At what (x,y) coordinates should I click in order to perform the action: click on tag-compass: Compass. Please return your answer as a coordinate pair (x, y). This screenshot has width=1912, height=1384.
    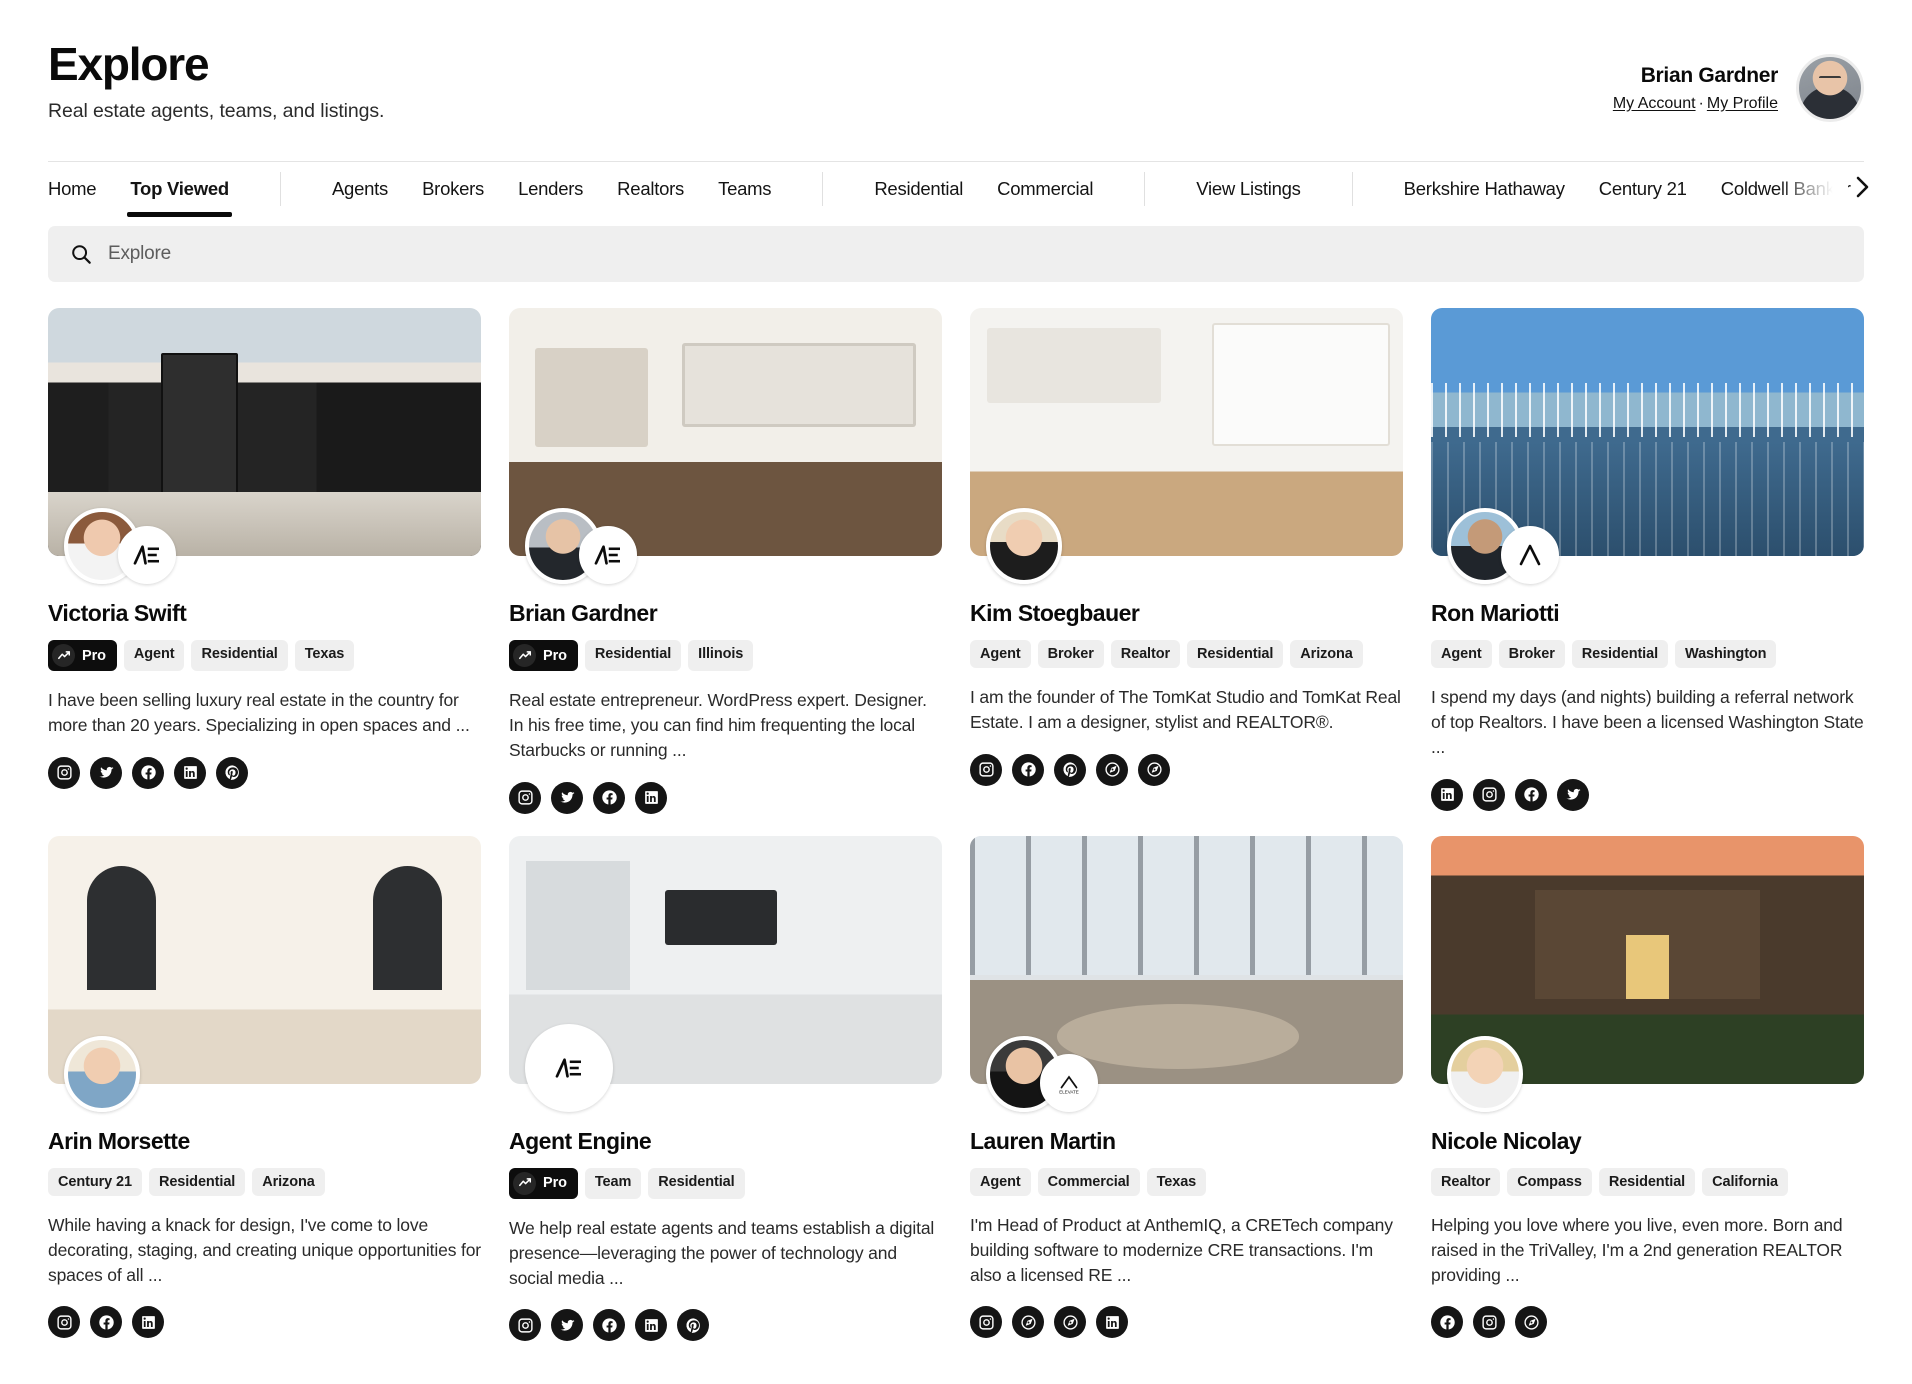
    Looking at the image, I should click on (1549, 1181).